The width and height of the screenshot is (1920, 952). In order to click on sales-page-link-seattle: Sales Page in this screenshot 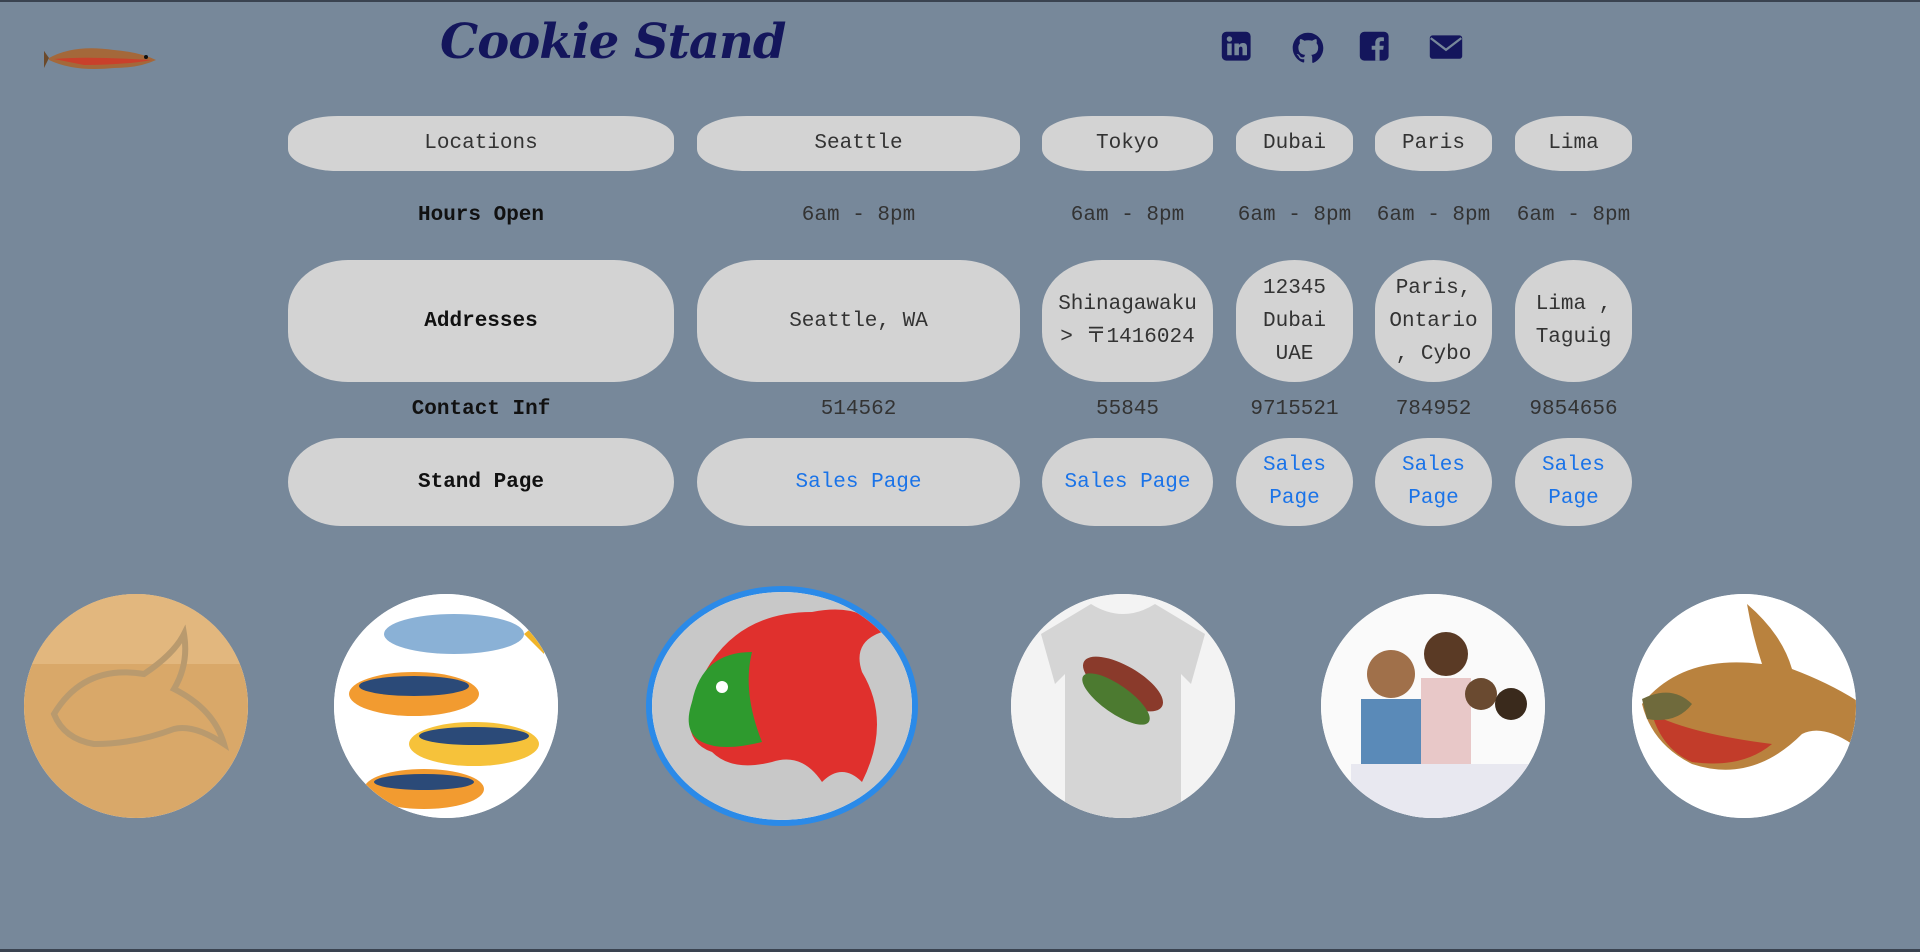, I will do `click(858, 482)`.